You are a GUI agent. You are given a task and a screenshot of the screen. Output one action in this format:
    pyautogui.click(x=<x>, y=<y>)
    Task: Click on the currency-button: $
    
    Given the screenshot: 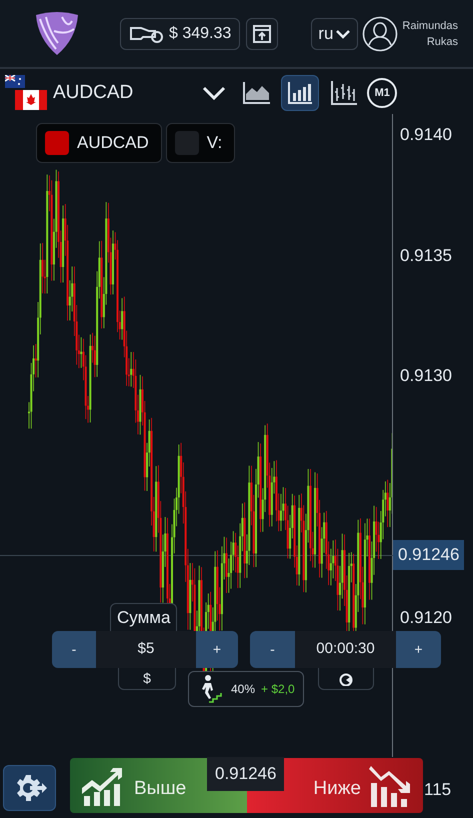 What is the action you would take?
    pyautogui.click(x=147, y=679)
    